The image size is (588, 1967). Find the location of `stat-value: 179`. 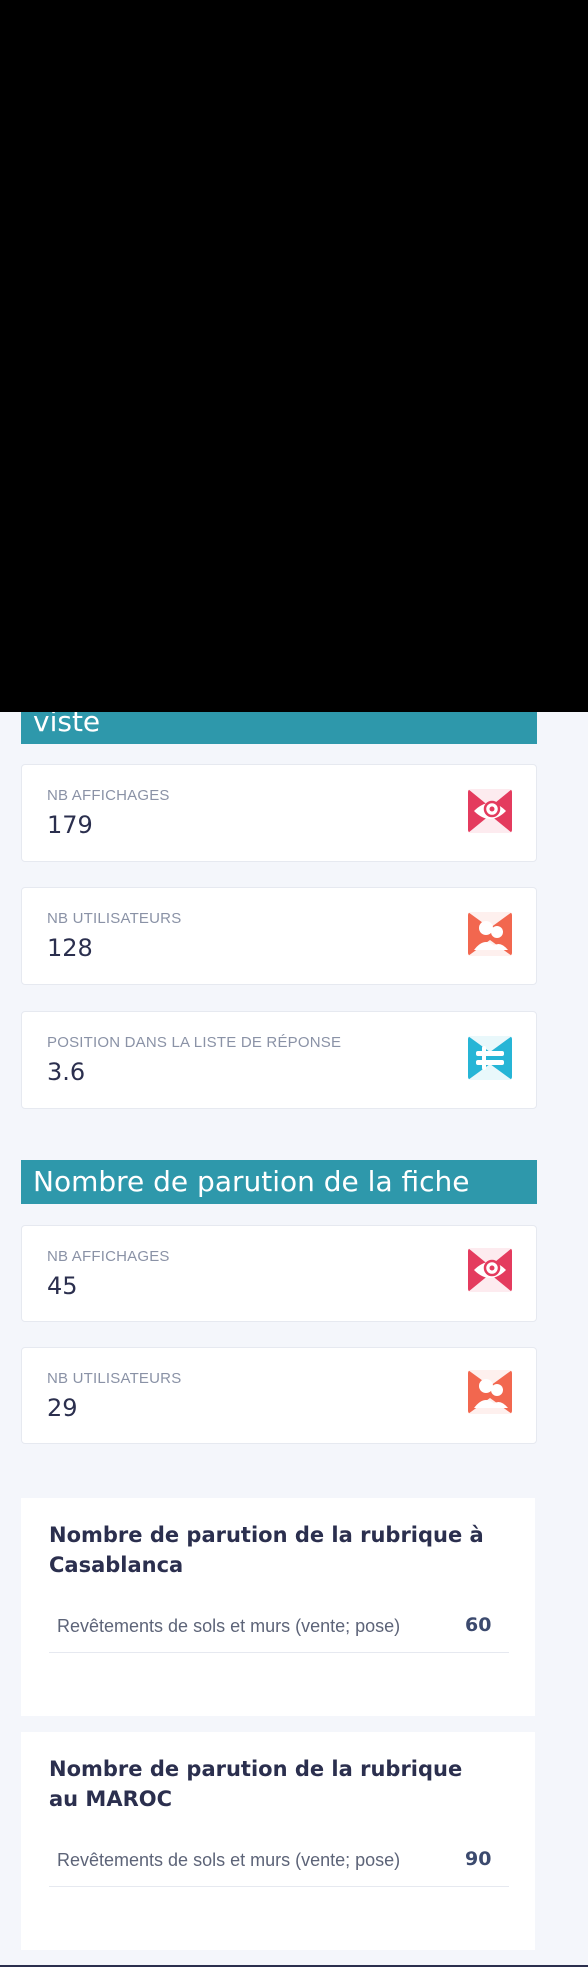

stat-value: 179 is located at coordinates (70, 825).